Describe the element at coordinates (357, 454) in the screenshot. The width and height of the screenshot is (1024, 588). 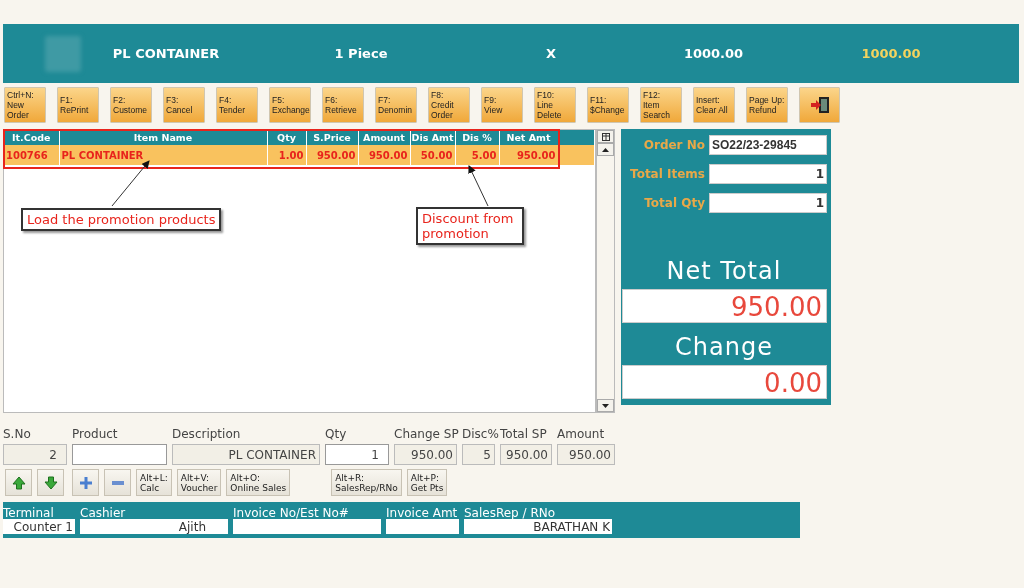
I see `input-field: 1` at that location.